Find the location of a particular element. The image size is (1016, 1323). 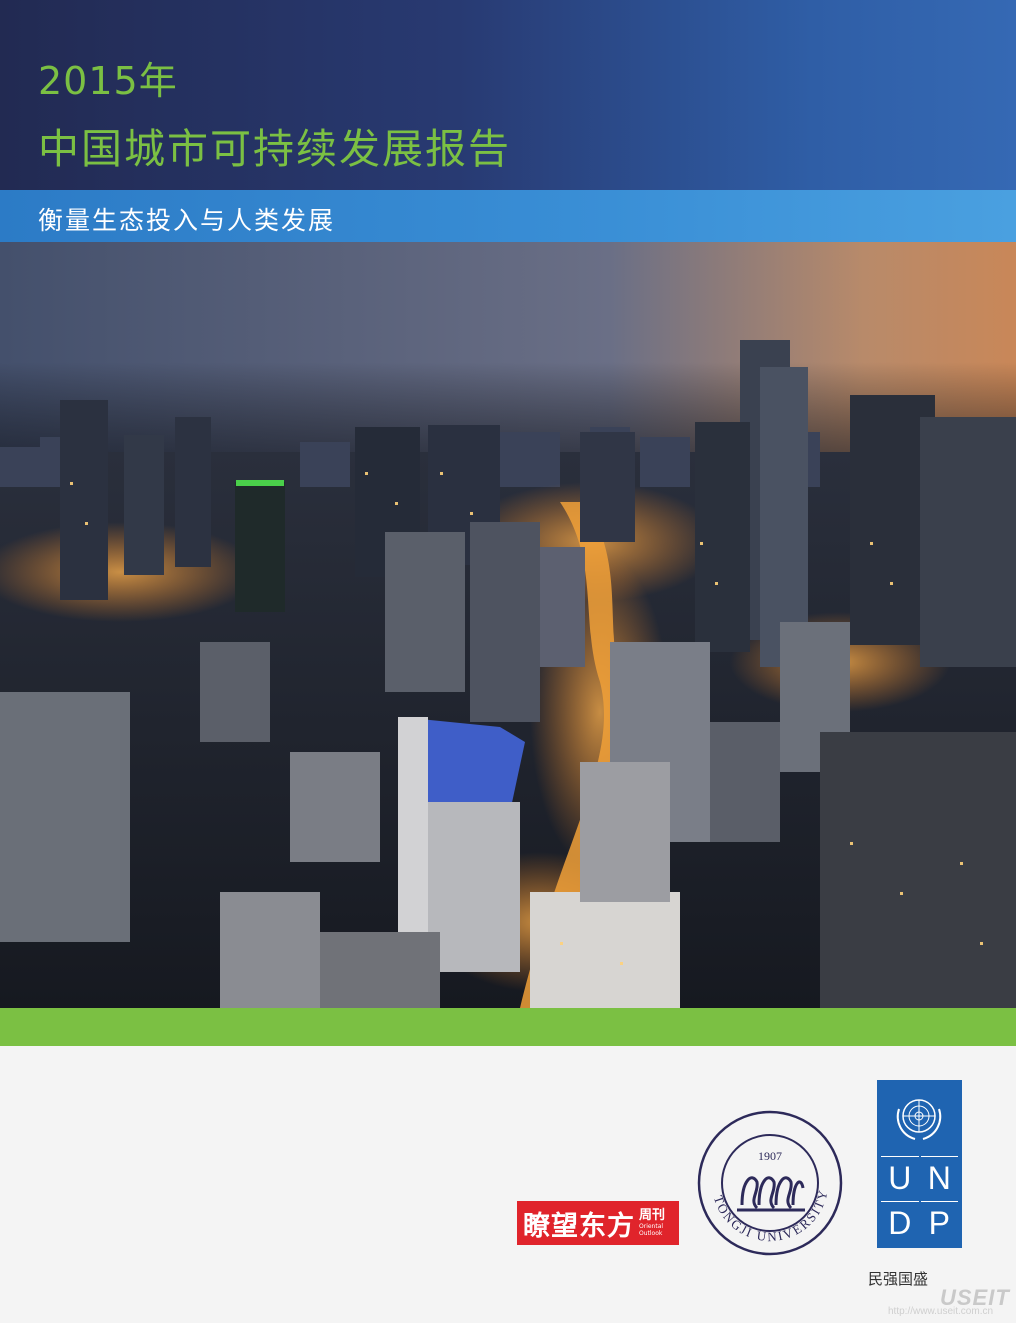

outlook-logo-side: 周刊 Oriental Outlook is located at coordinates (652, 1223).